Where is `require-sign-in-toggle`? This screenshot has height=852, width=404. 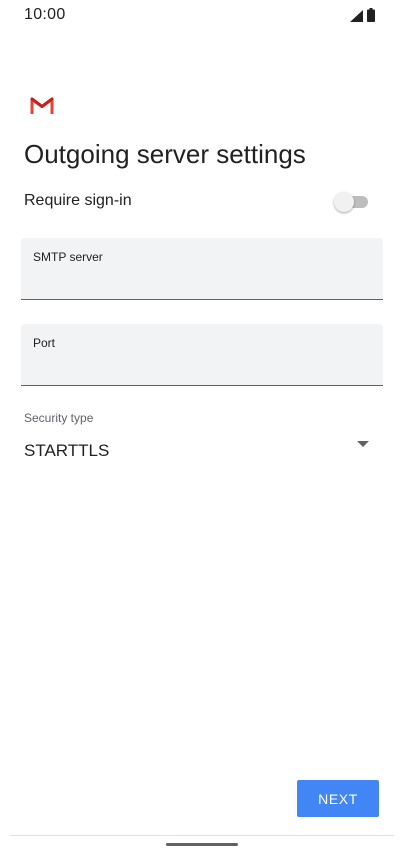 require-sign-in-toggle is located at coordinates (352, 202).